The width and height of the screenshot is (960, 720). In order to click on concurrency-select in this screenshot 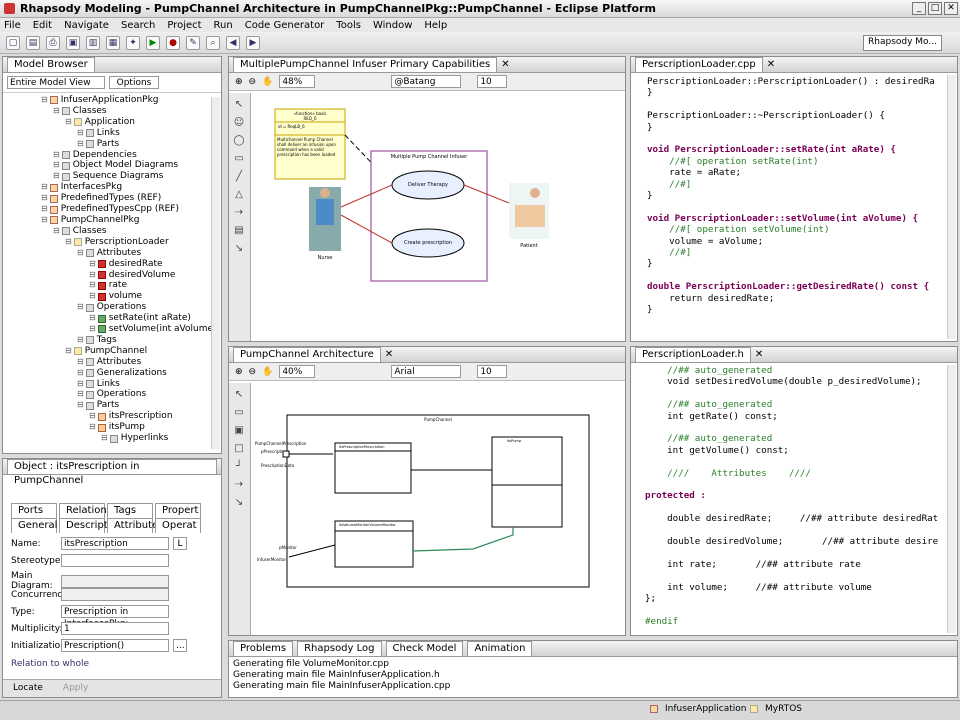, I will do `click(115, 594)`.